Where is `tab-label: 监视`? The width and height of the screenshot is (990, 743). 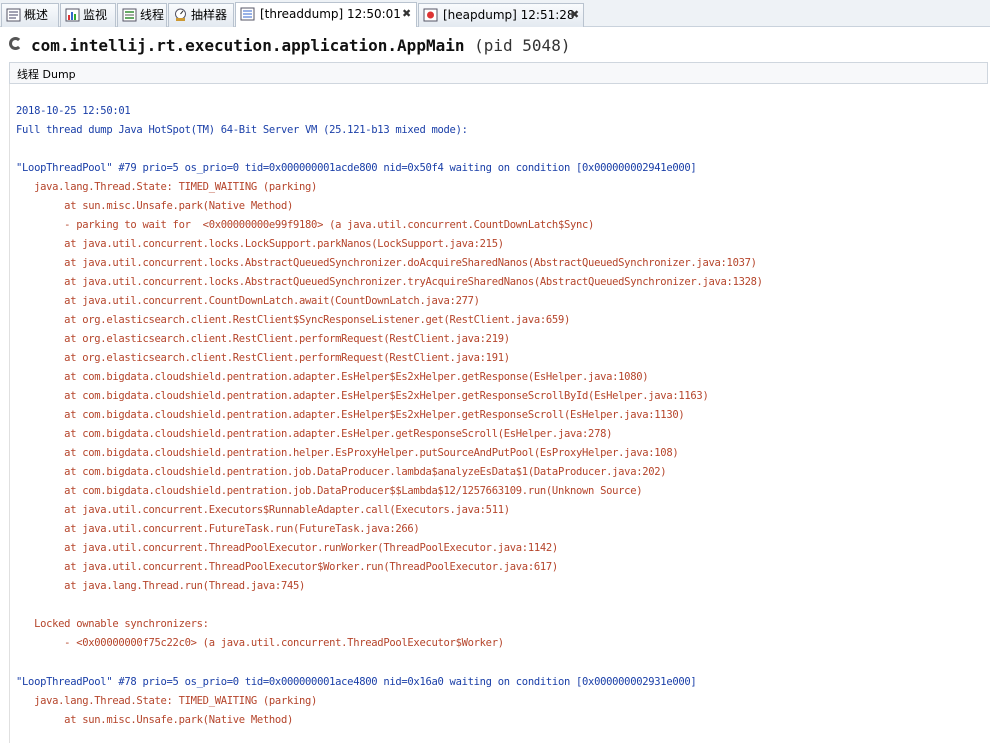
tab-label: 监视 is located at coordinates (95, 15).